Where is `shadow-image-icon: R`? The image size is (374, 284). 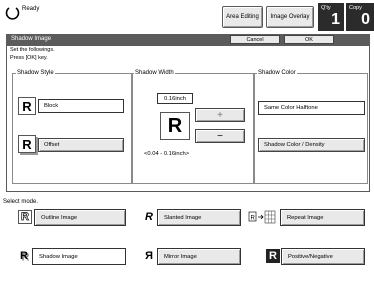
shadow-image-icon: R is located at coordinates (24, 256).